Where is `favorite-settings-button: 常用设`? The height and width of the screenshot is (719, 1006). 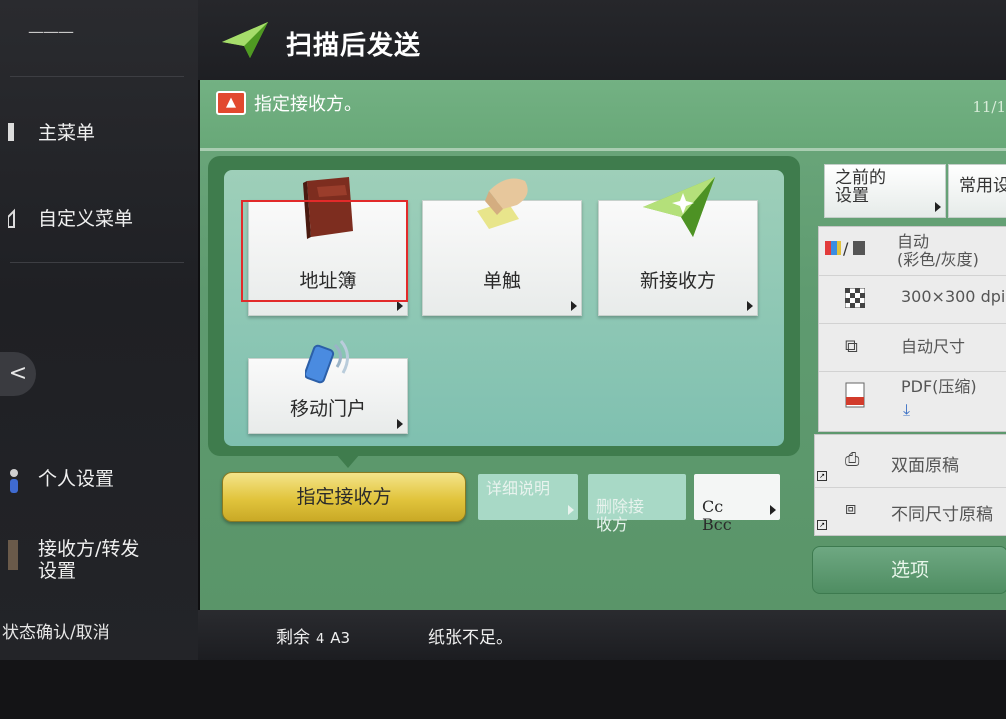 favorite-settings-button: 常用设 is located at coordinates (977, 191).